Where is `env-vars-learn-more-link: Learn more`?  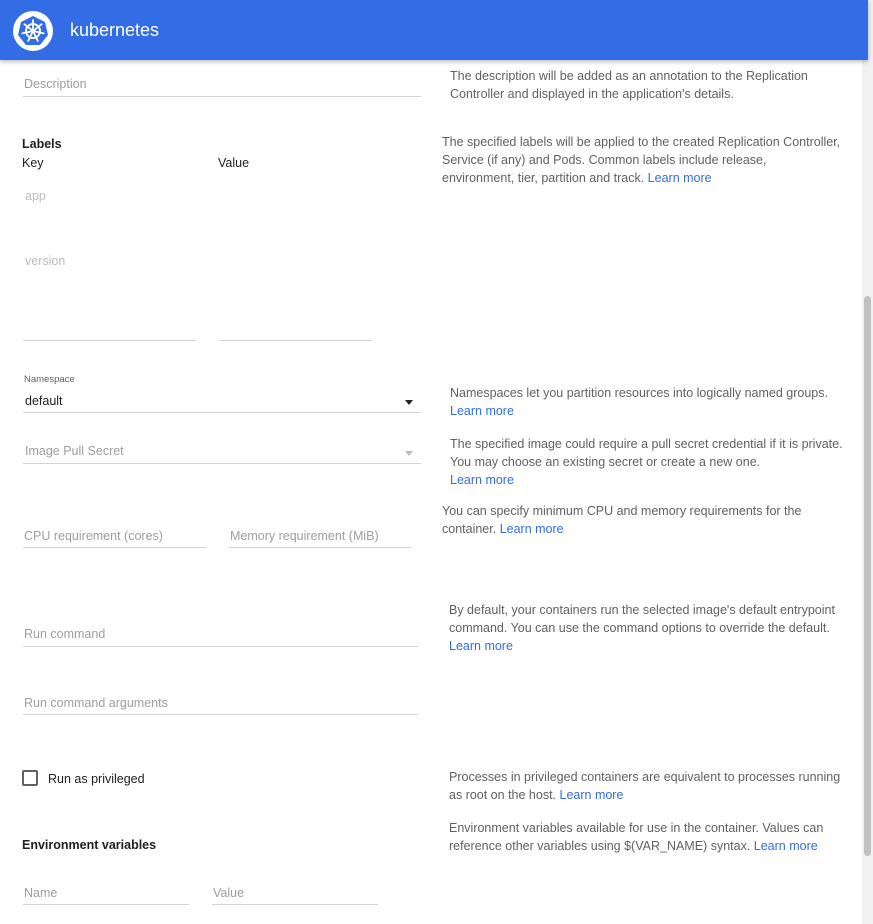 env-vars-learn-more-link: Learn more is located at coordinates (786, 846).